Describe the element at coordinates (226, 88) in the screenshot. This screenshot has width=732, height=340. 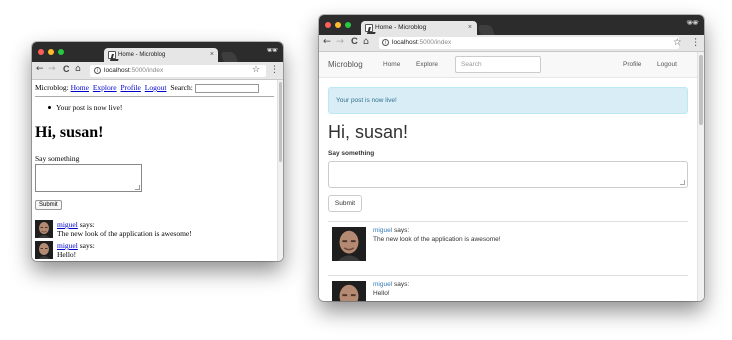
I see `search-input` at that location.